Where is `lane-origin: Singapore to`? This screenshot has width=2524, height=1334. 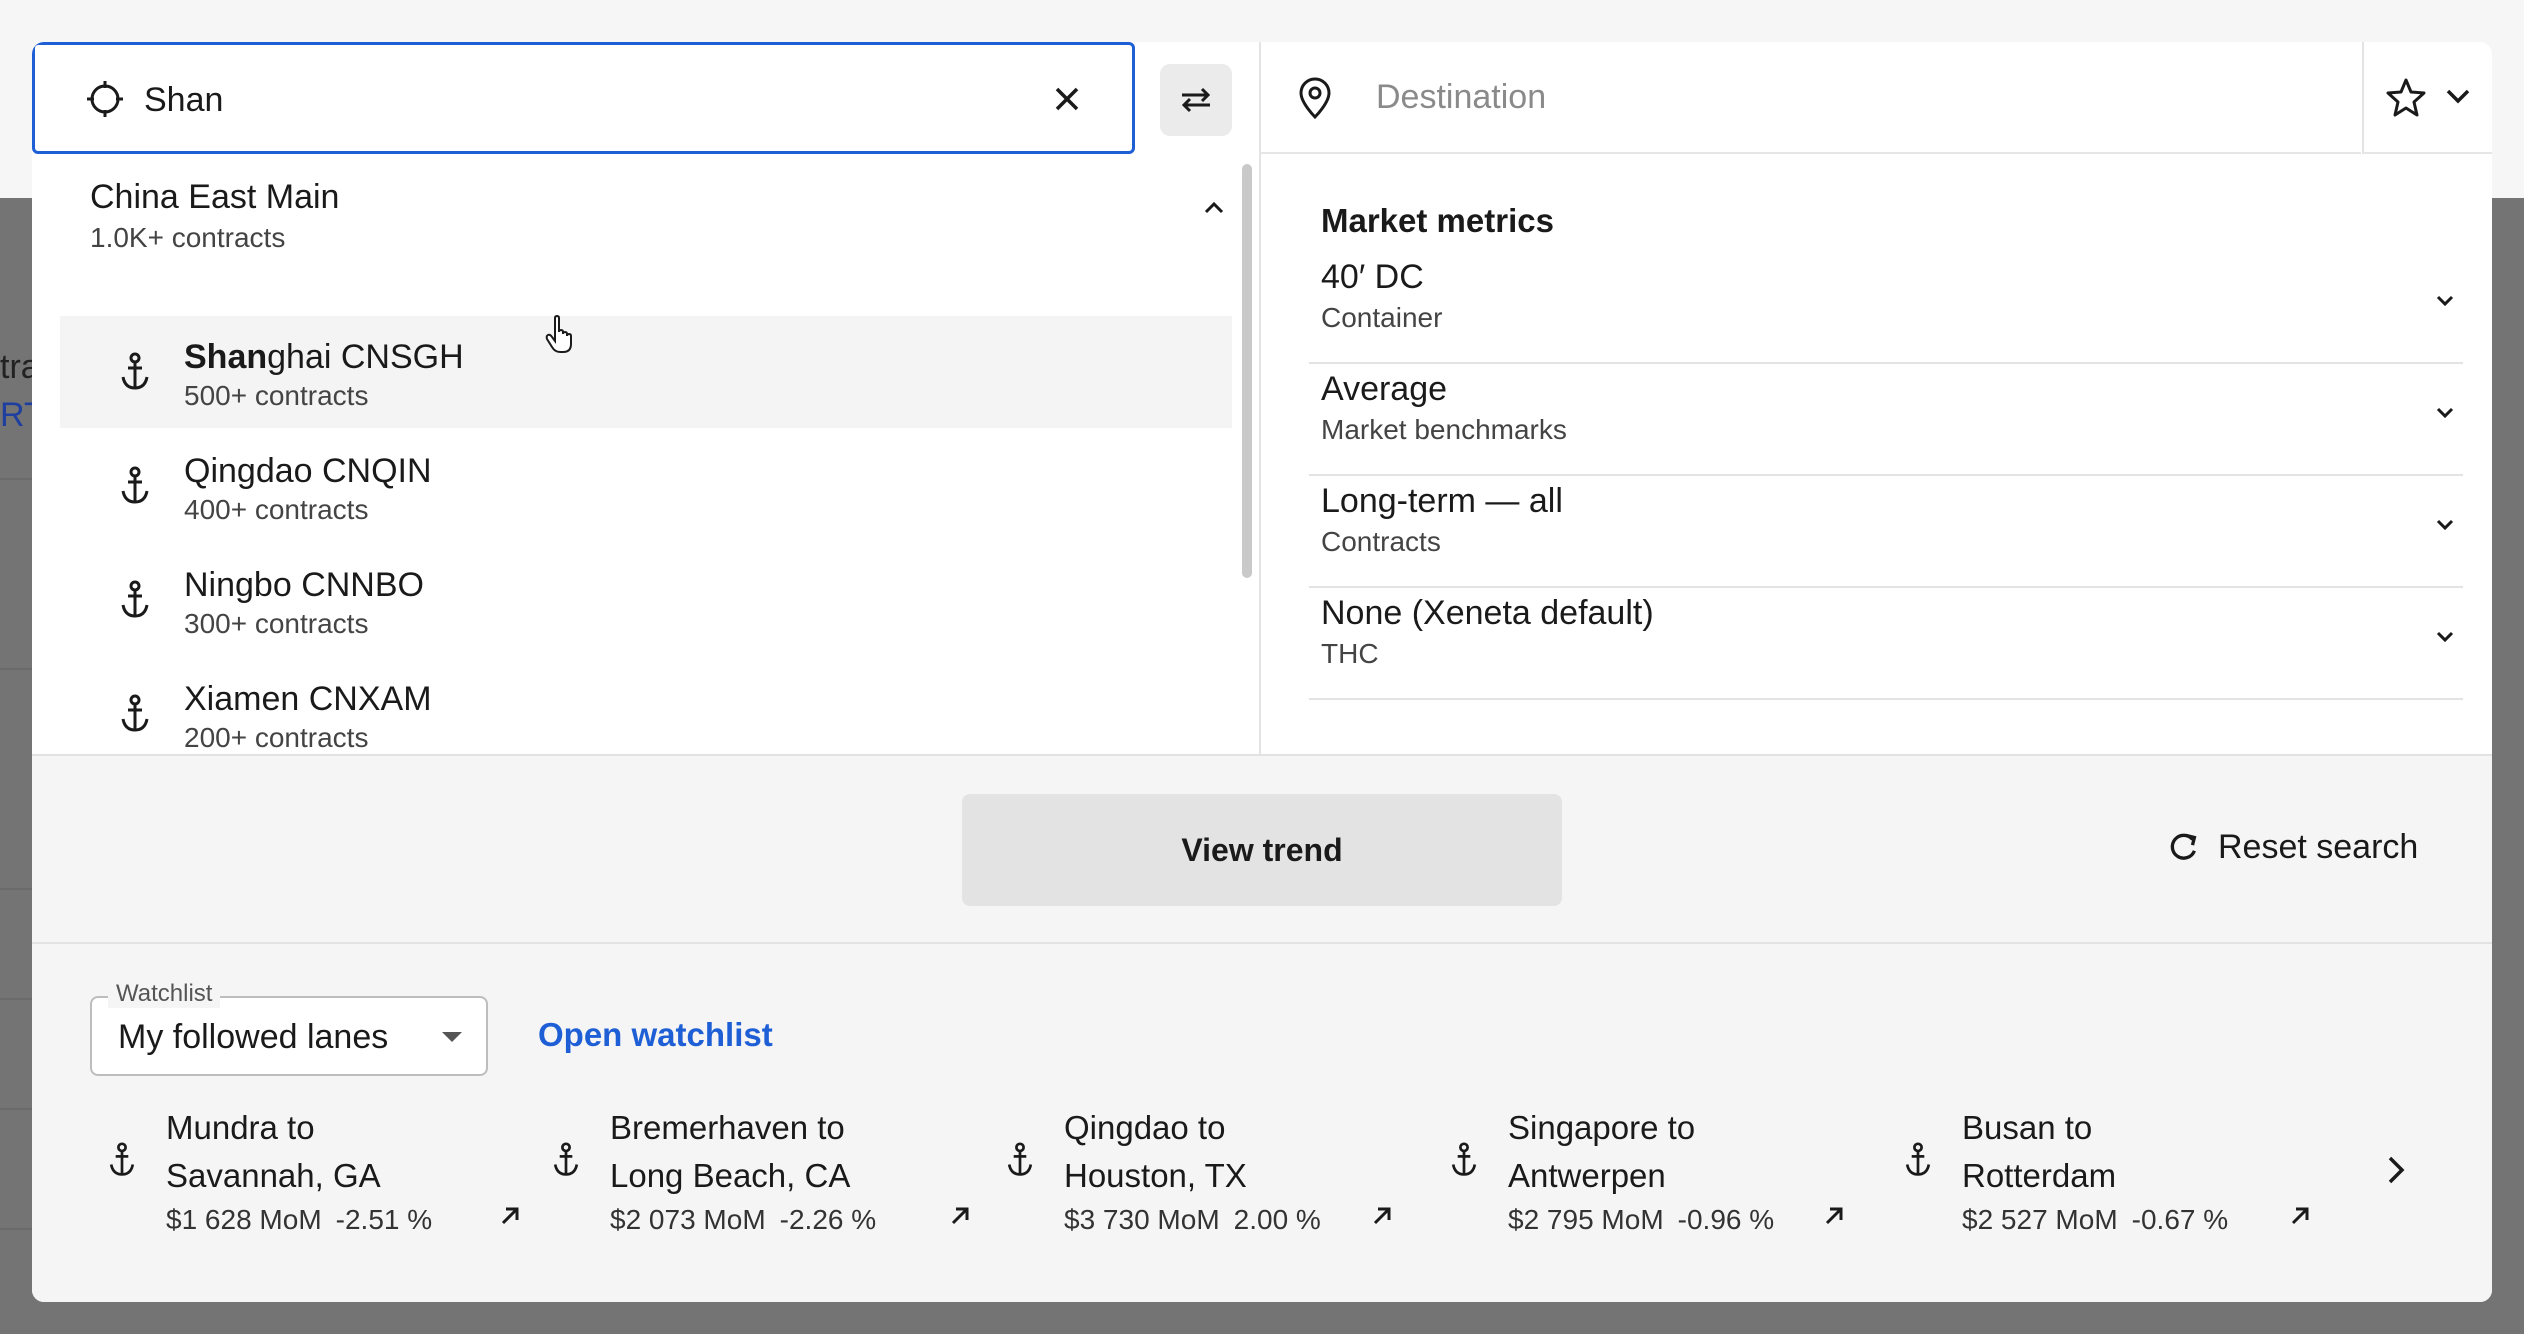 lane-origin: Singapore to is located at coordinates (1602, 1127).